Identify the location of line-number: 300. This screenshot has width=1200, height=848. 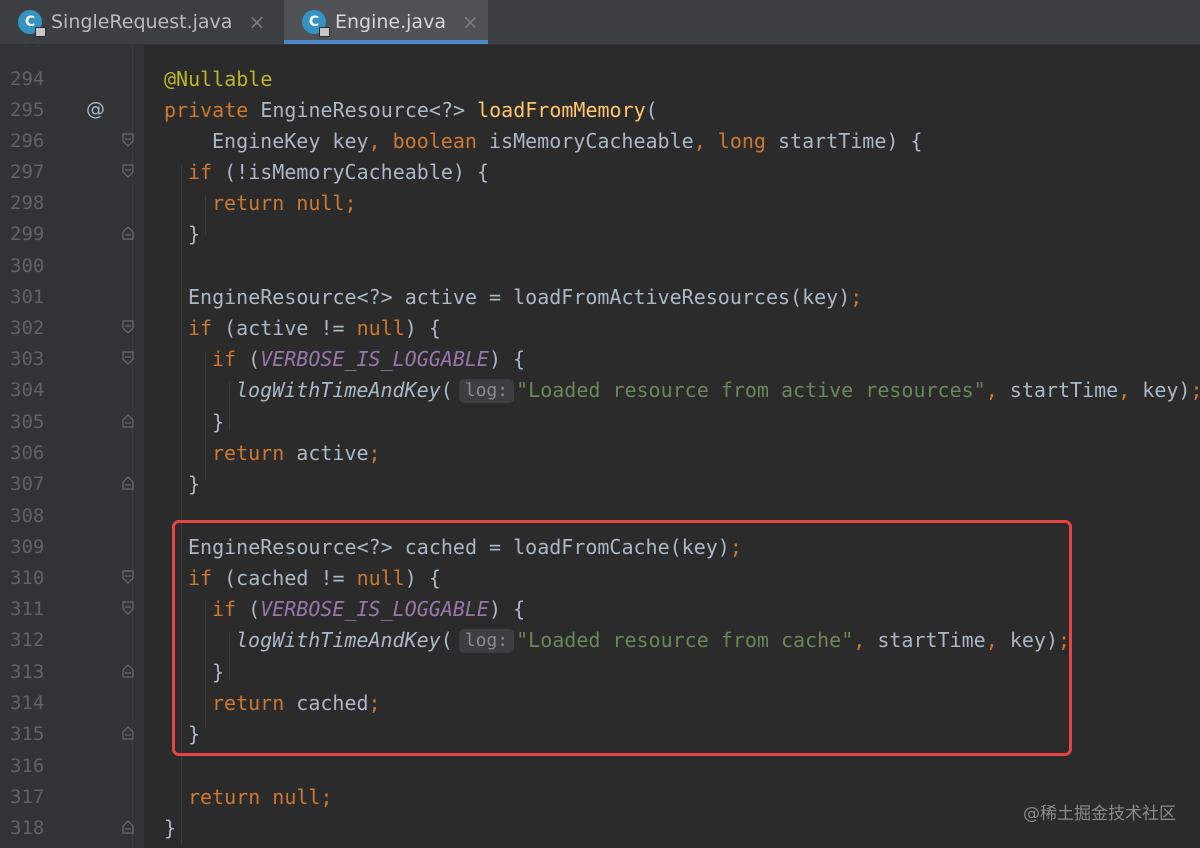
(27, 266).